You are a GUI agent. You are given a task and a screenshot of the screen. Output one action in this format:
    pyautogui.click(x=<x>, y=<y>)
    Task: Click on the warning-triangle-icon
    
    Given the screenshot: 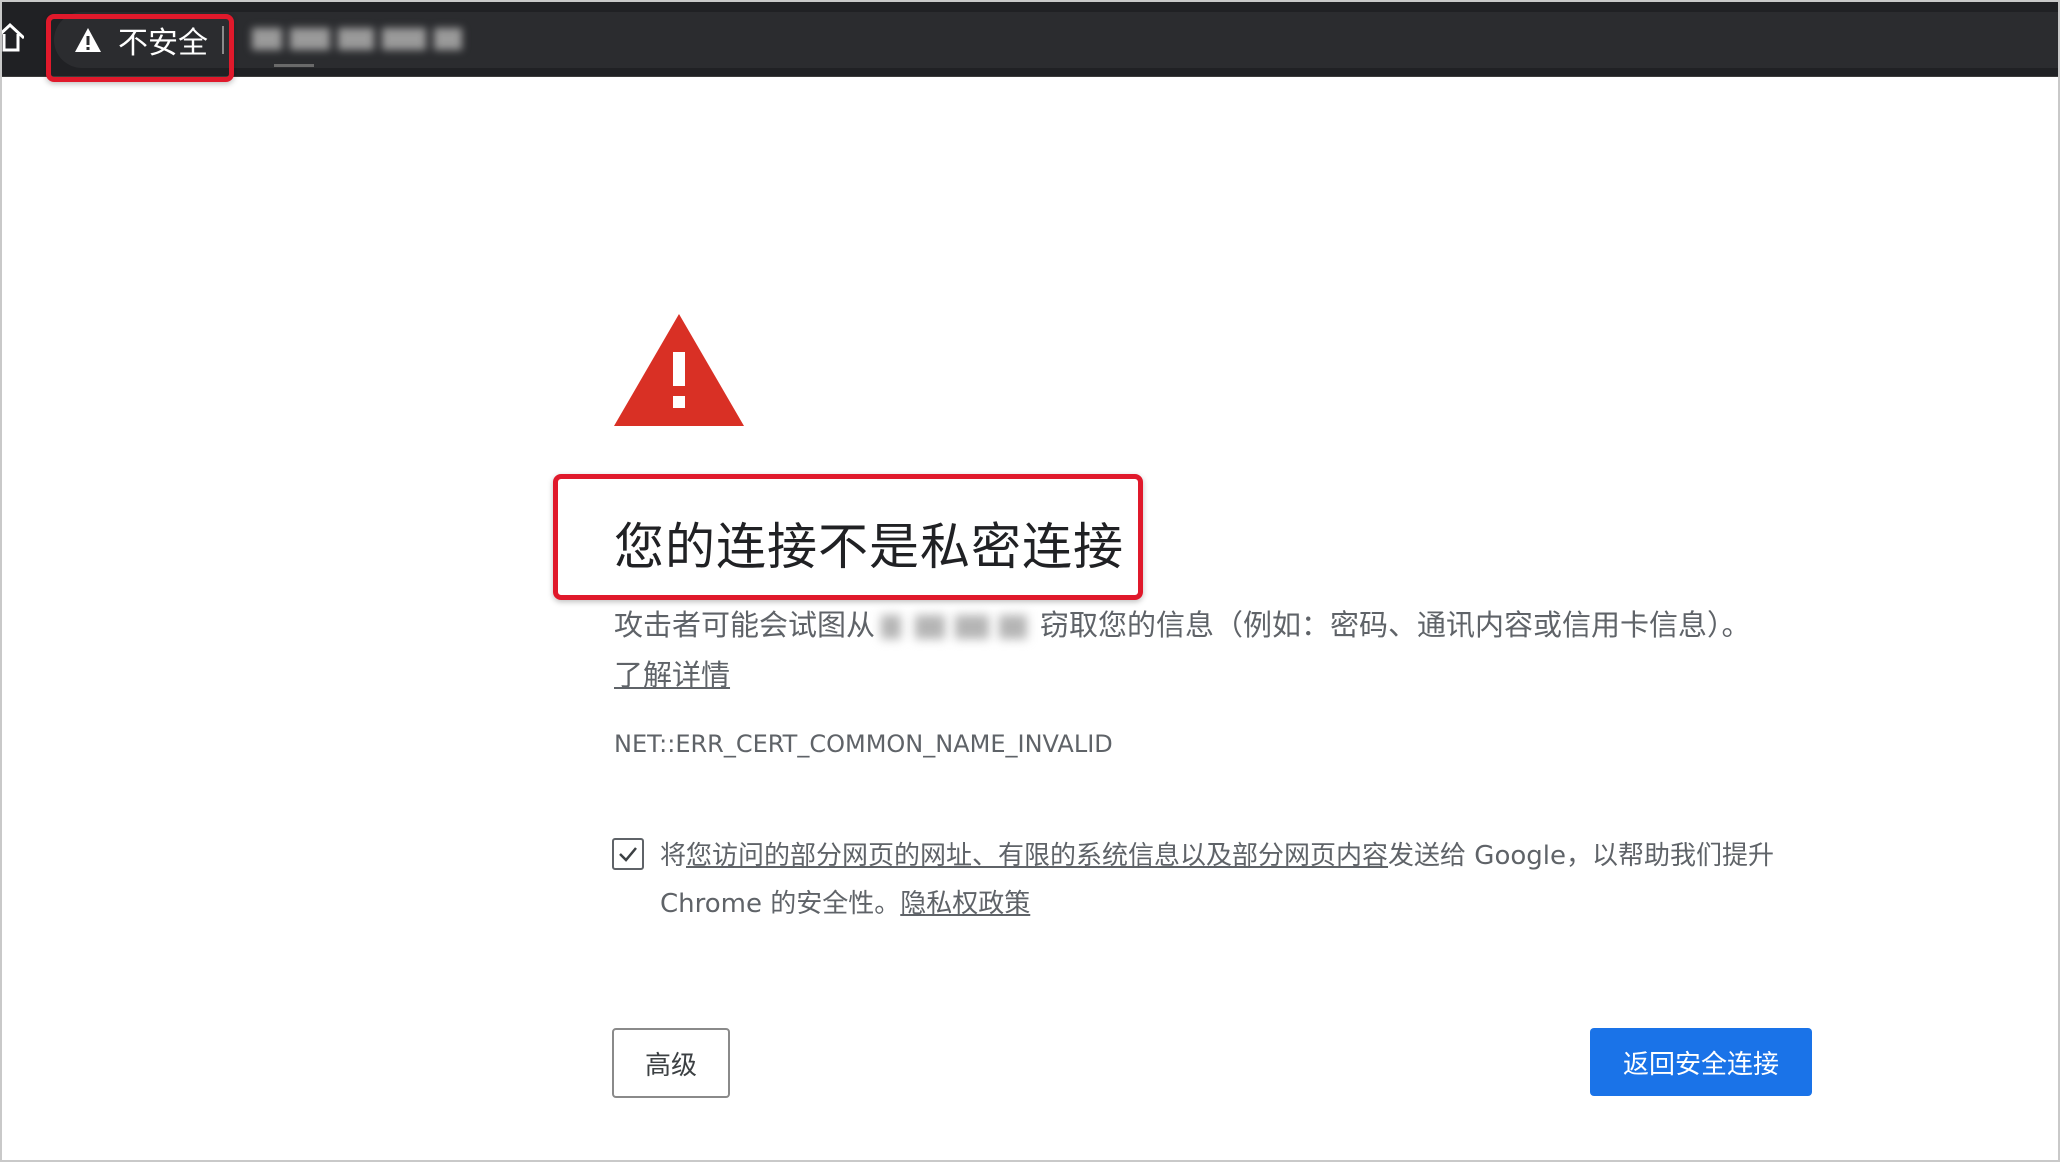 What is the action you would take?
    pyautogui.click(x=679, y=370)
    